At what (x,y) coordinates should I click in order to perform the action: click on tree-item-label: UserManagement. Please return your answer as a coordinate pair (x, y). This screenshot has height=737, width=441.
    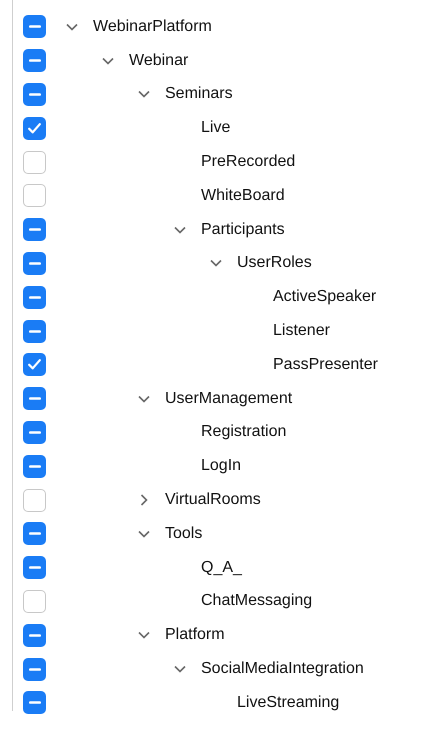
    Looking at the image, I should click on (228, 399).